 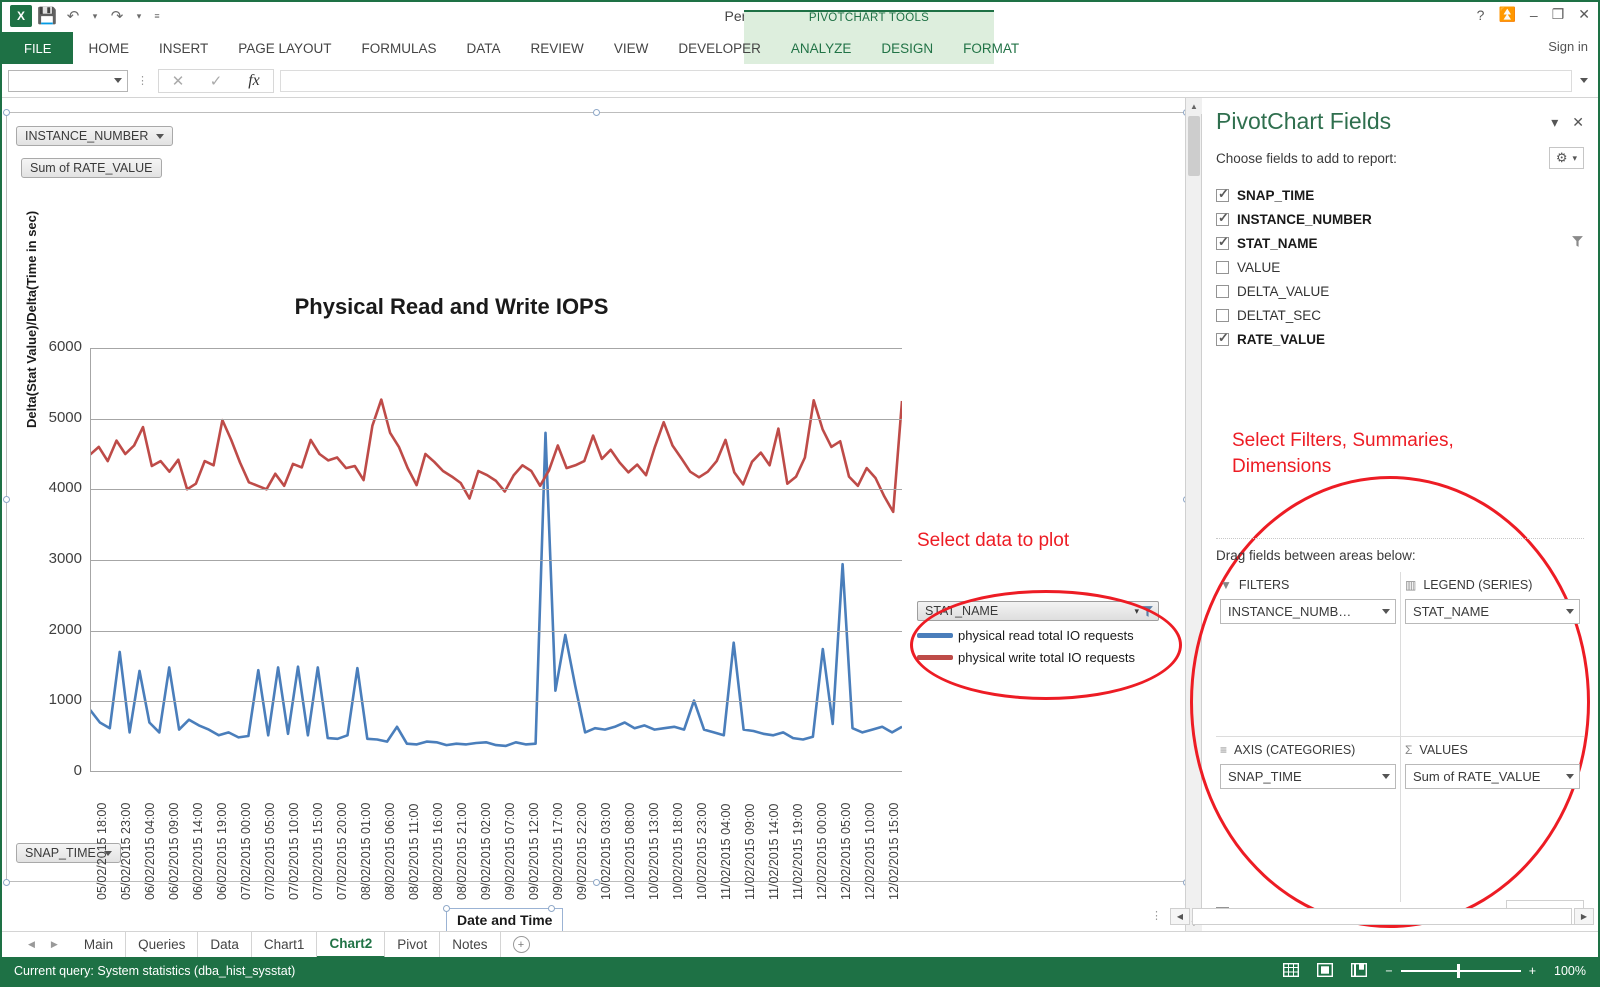 I want to click on tab-view: VIEW, so click(x=631, y=48).